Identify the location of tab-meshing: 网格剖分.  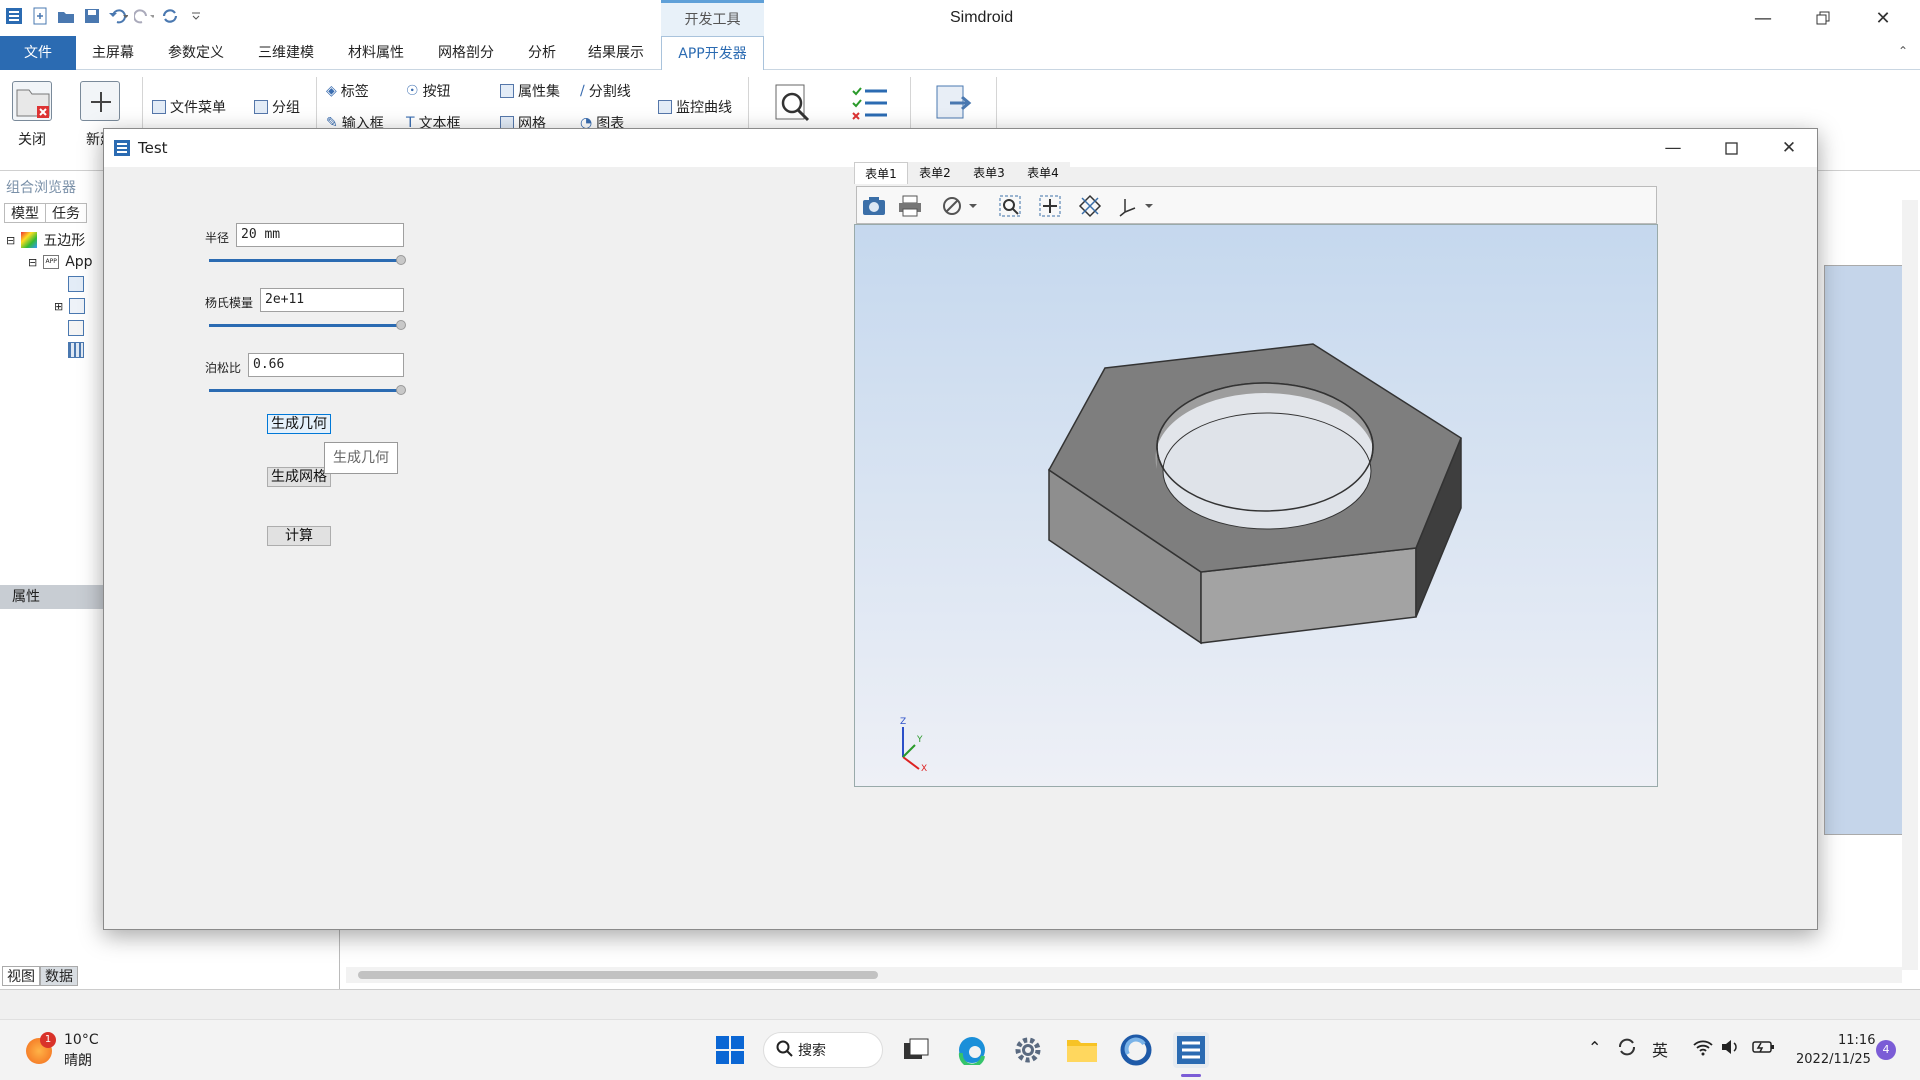
(466, 53).